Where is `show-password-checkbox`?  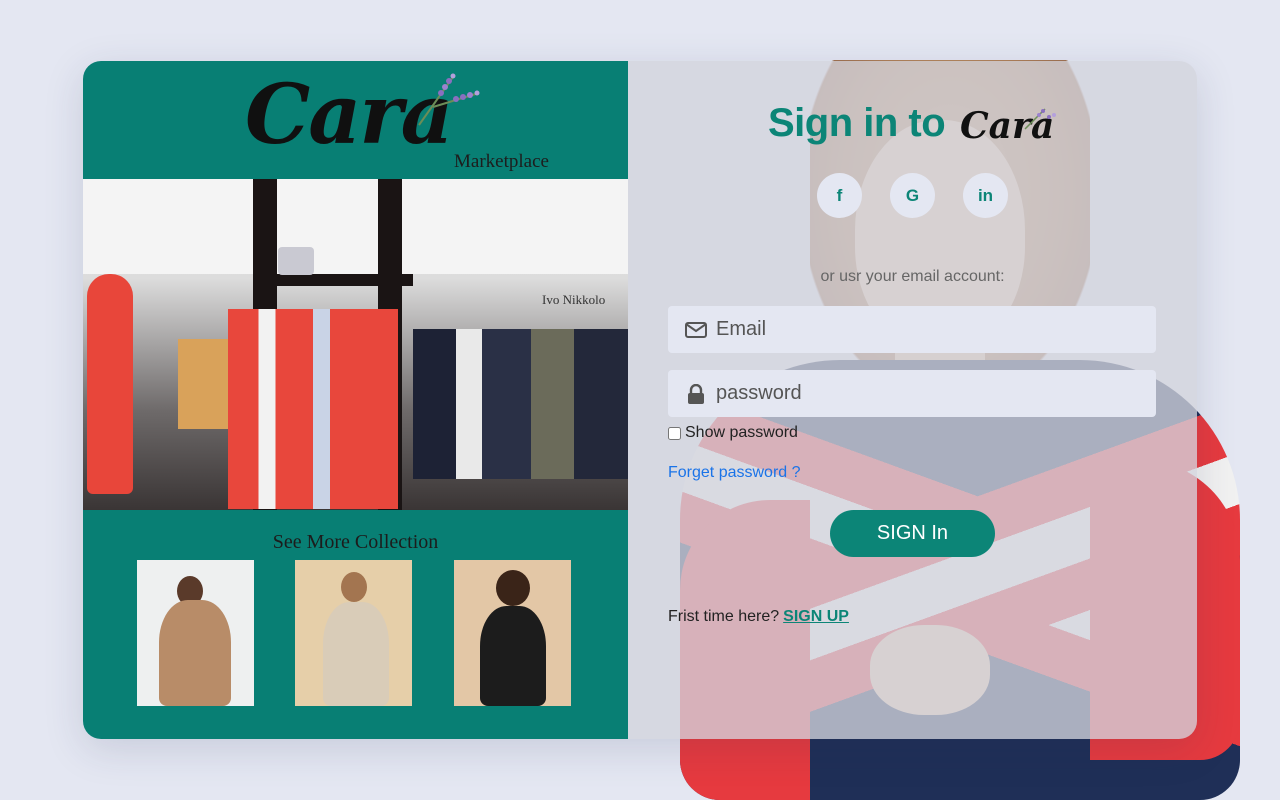
show-password-checkbox is located at coordinates (674, 433).